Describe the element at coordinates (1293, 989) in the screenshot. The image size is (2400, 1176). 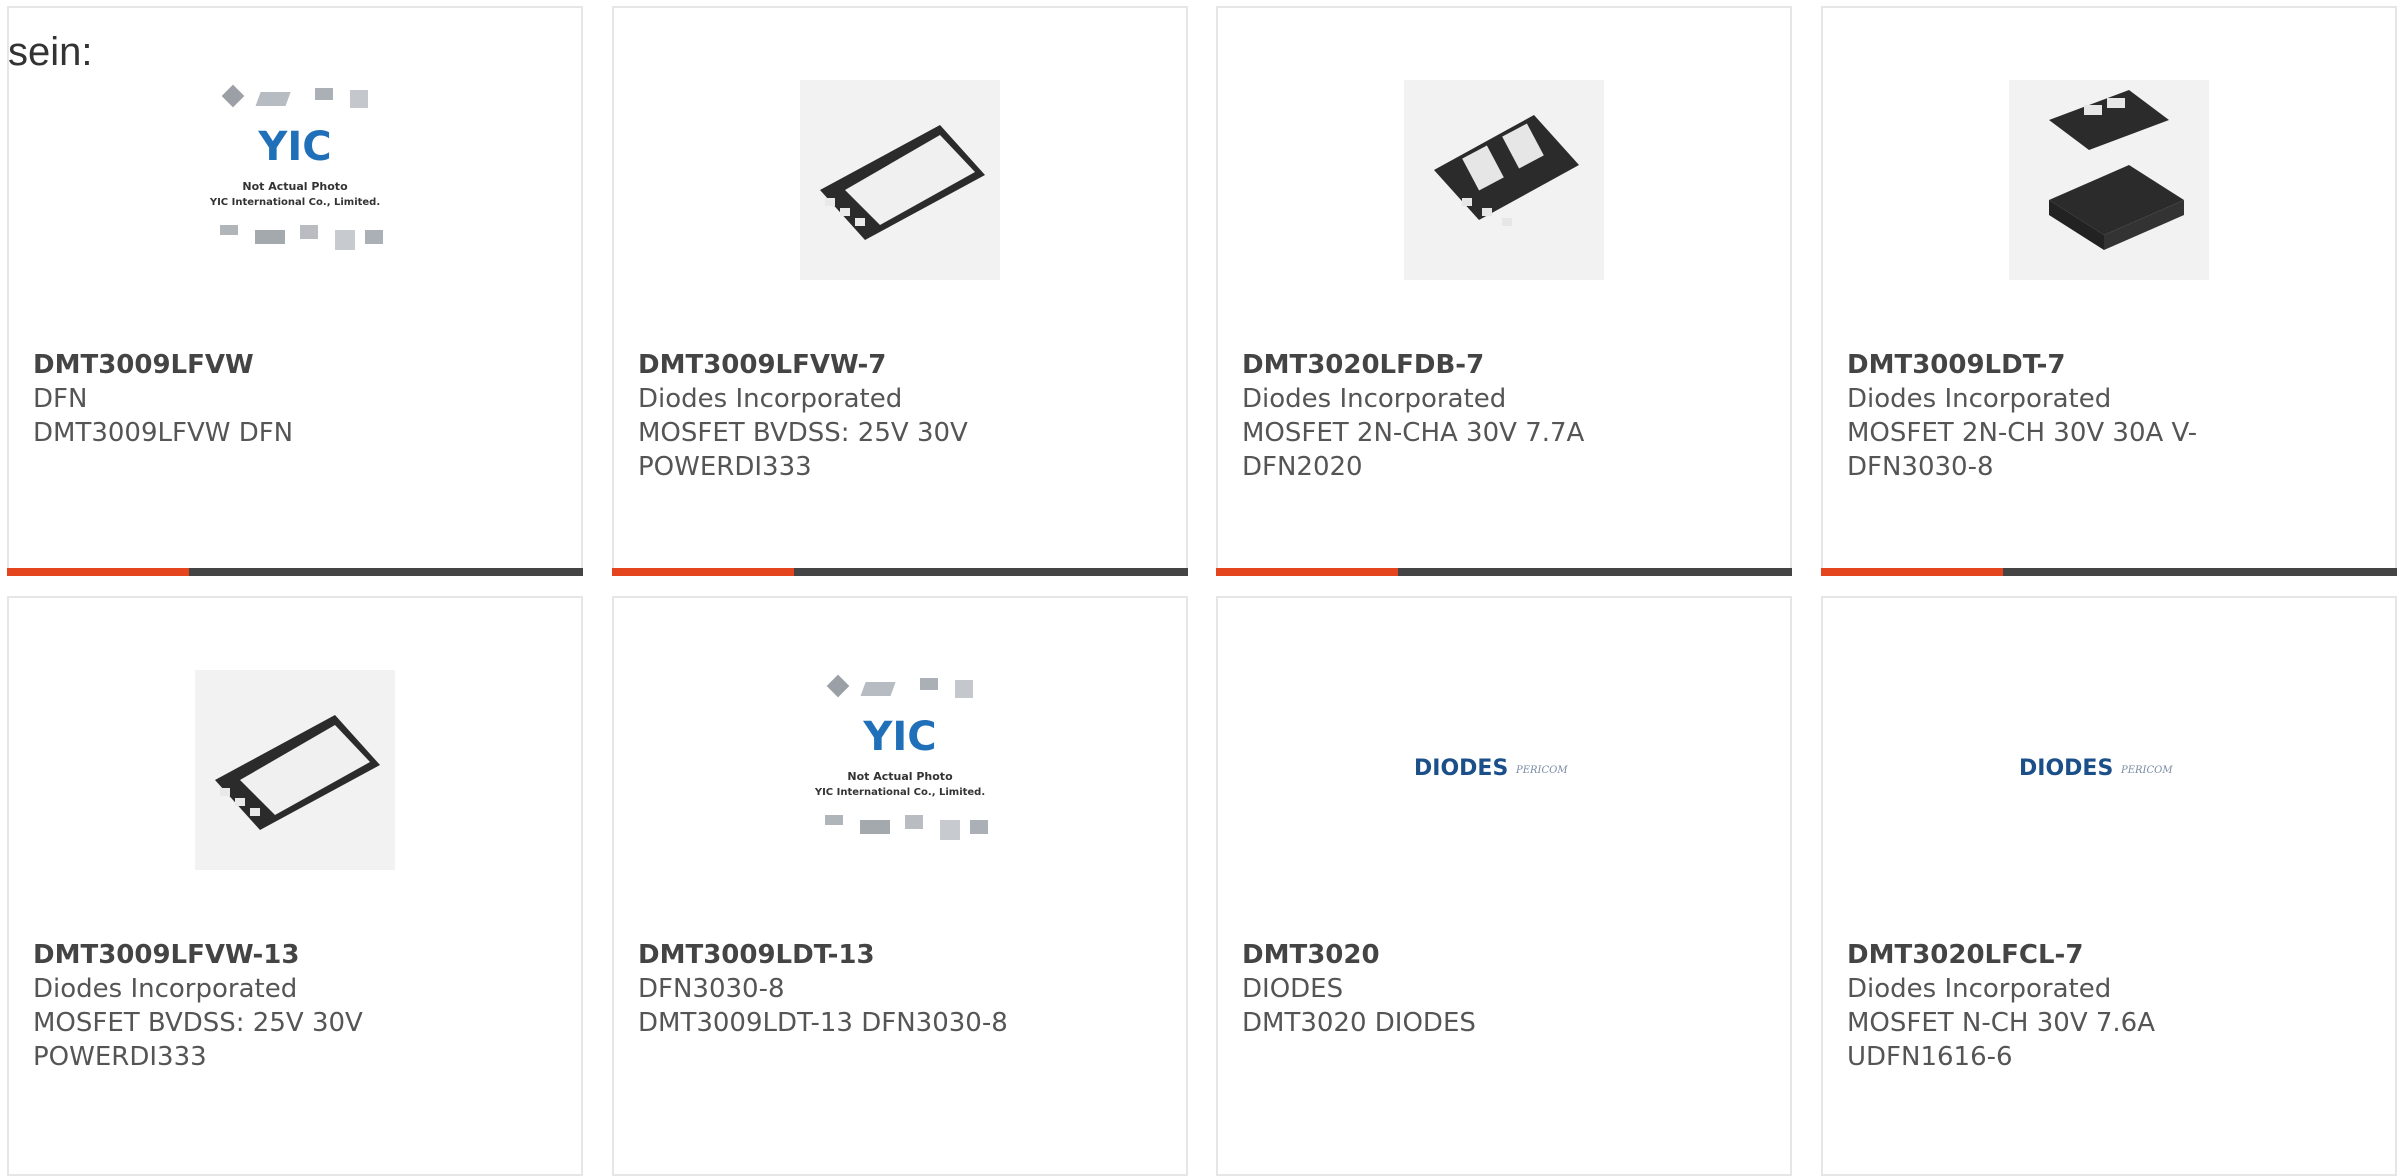
I see `product-line1: DIODES` at that location.